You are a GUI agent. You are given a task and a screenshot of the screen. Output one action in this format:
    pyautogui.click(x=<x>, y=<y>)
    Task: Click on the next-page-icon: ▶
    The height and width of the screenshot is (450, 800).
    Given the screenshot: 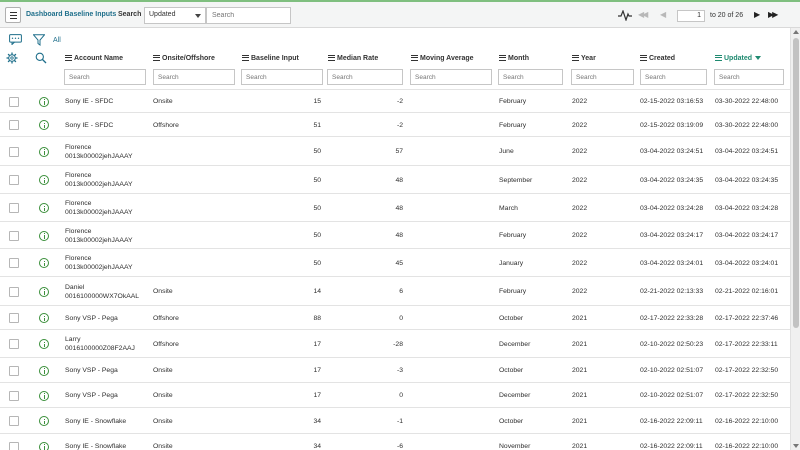 What is the action you would take?
    pyautogui.click(x=757, y=14)
    